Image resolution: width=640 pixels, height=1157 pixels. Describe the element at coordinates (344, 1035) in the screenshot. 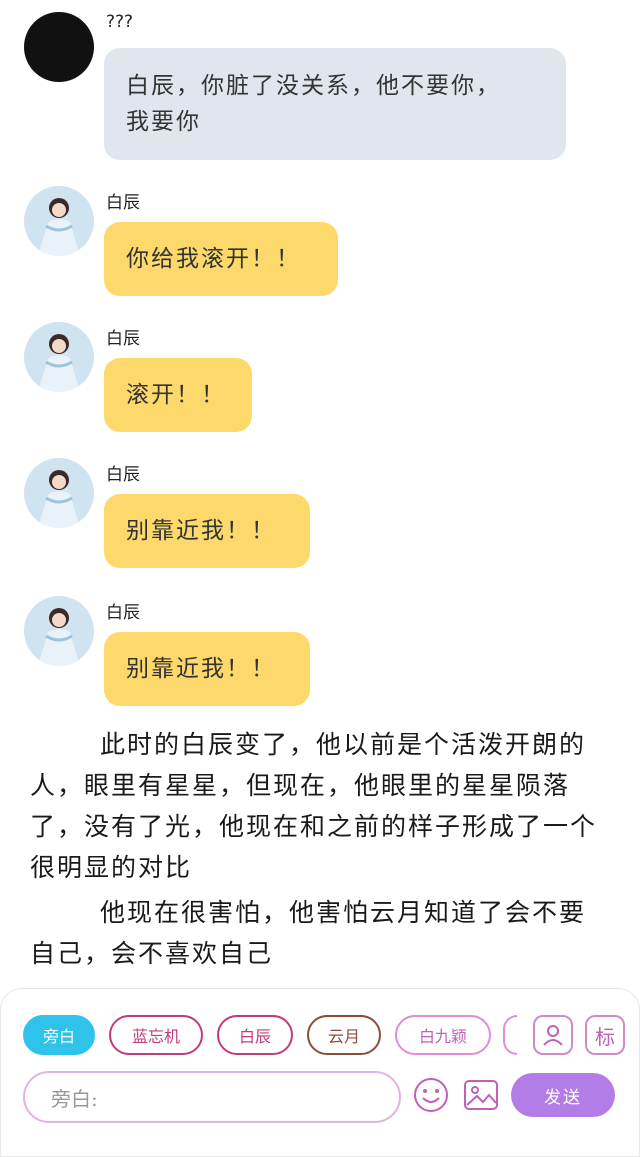

I see `character-chip-yunyue: 云月` at that location.